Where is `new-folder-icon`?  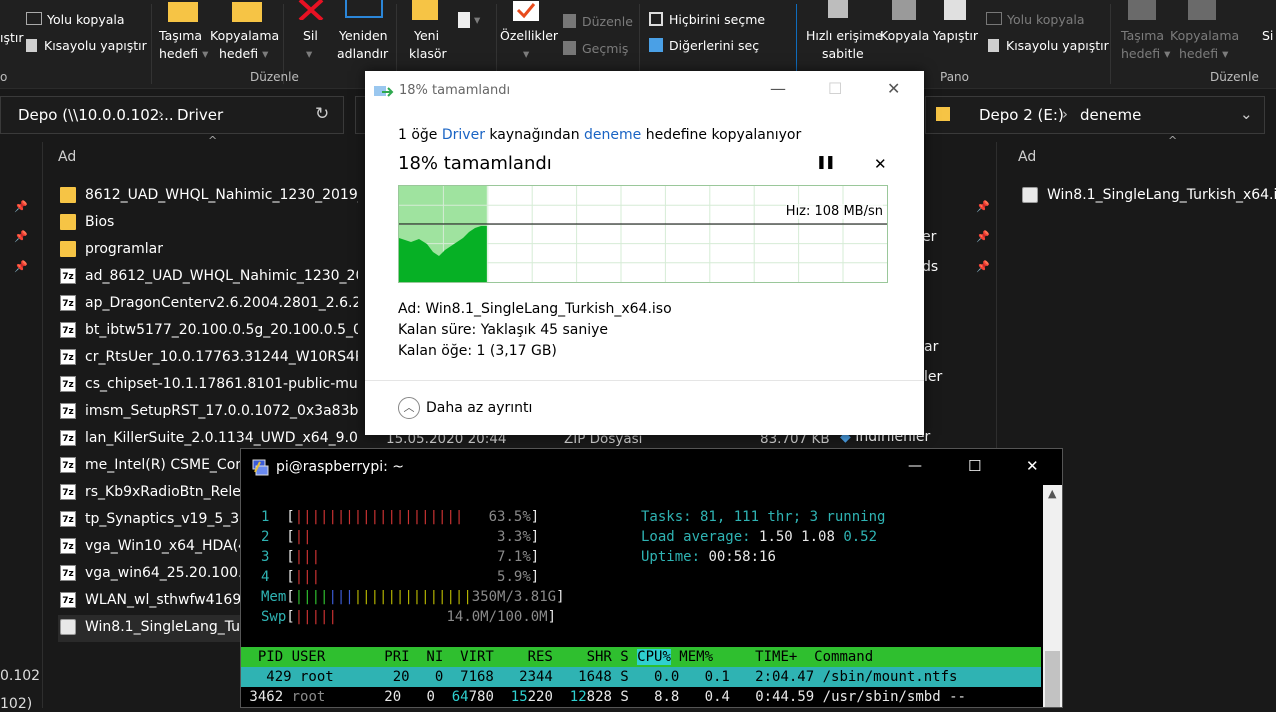 new-folder-icon is located at coordinates (425, 10).